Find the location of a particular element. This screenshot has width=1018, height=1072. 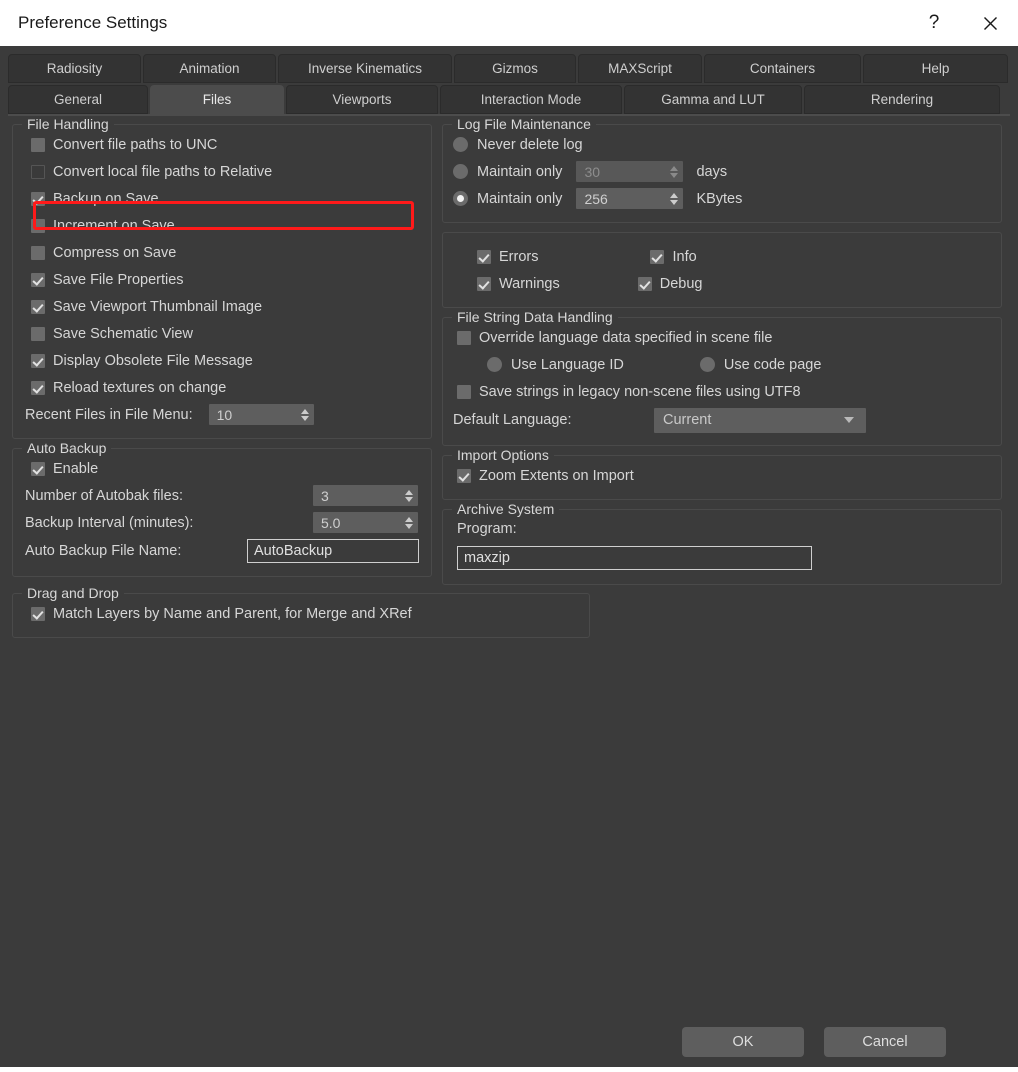

checkbox-save-file-properties is located at coordinates (38, 279).